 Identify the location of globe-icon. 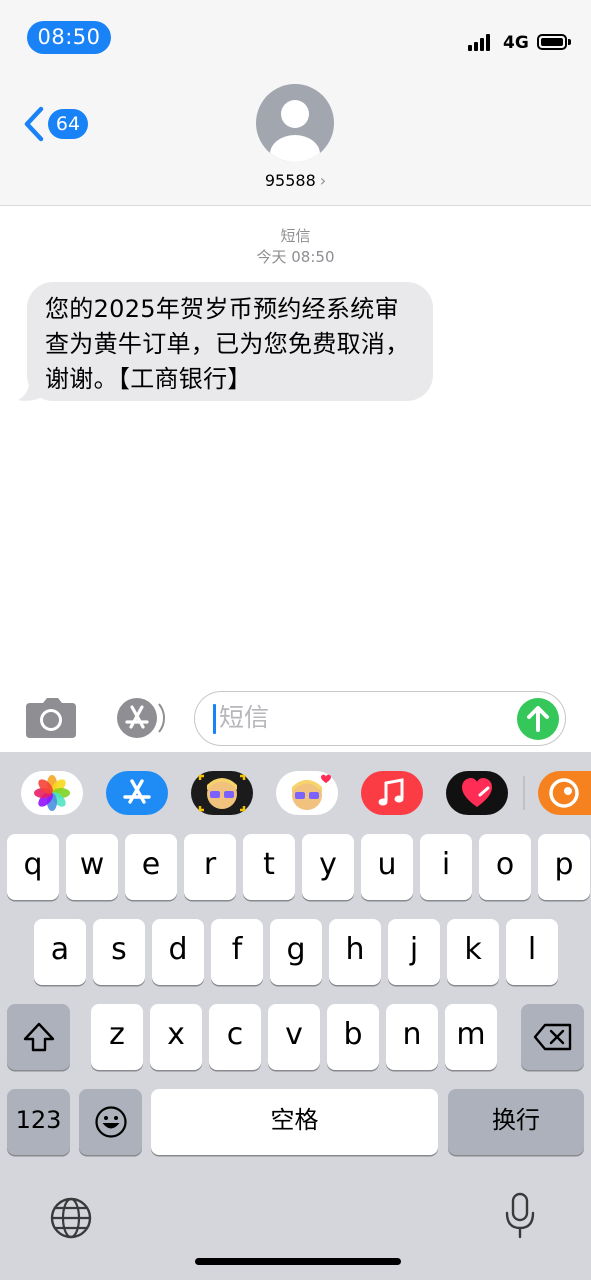
(71, 1218).